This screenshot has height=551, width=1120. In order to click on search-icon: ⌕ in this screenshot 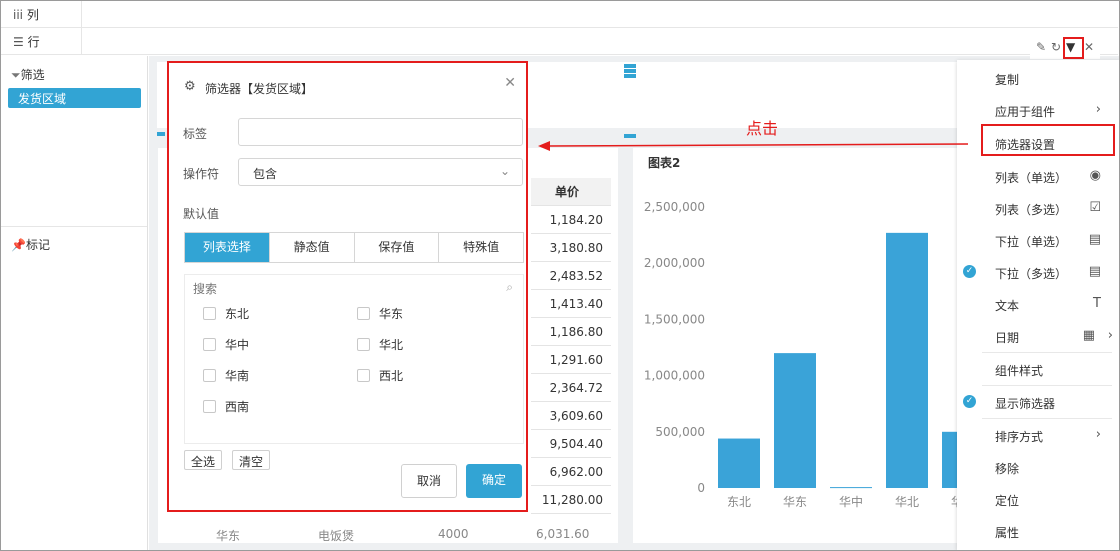, I will do `click(509, 287)`.